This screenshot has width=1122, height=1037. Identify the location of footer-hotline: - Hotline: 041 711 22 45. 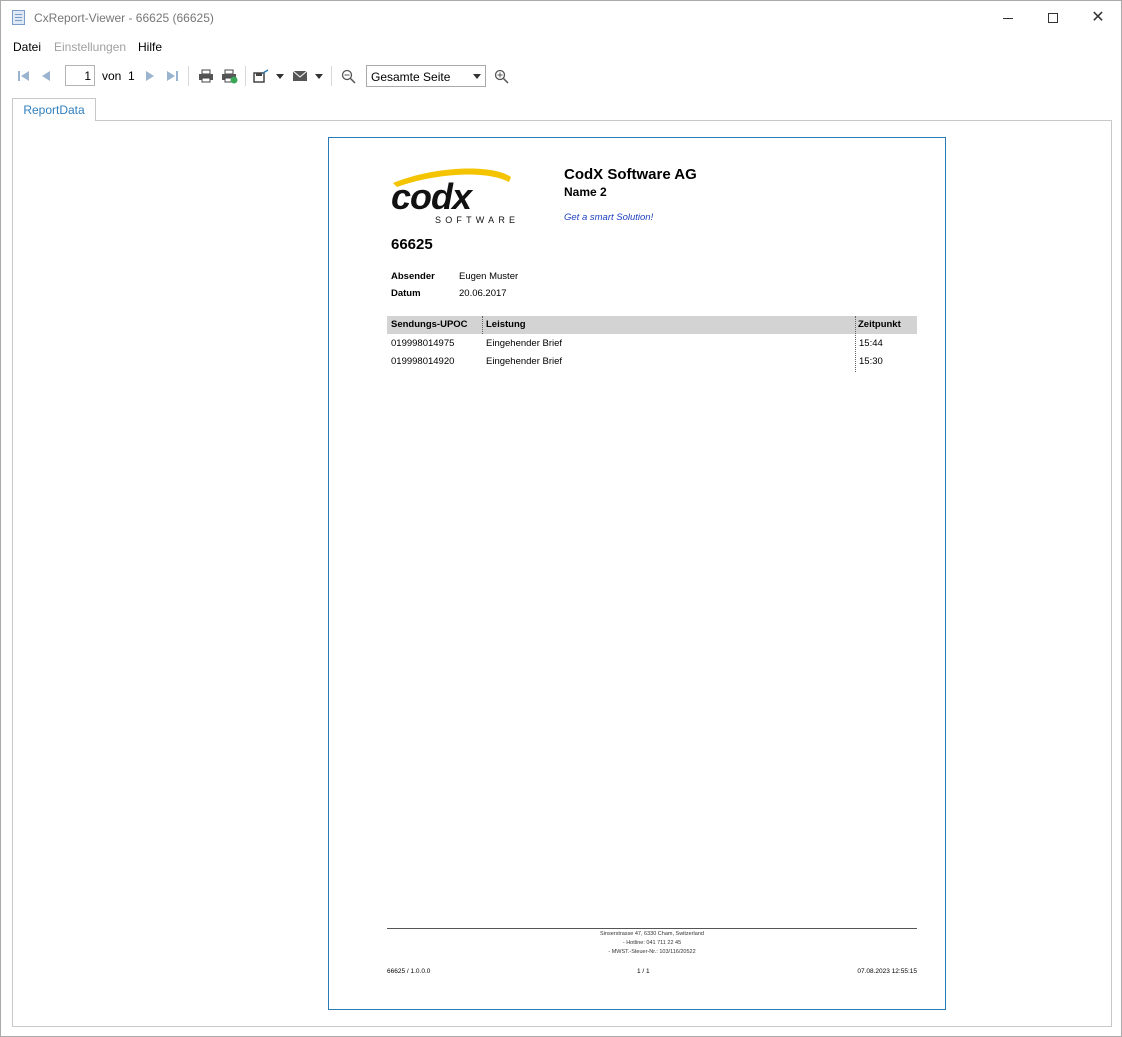
(652, 943).